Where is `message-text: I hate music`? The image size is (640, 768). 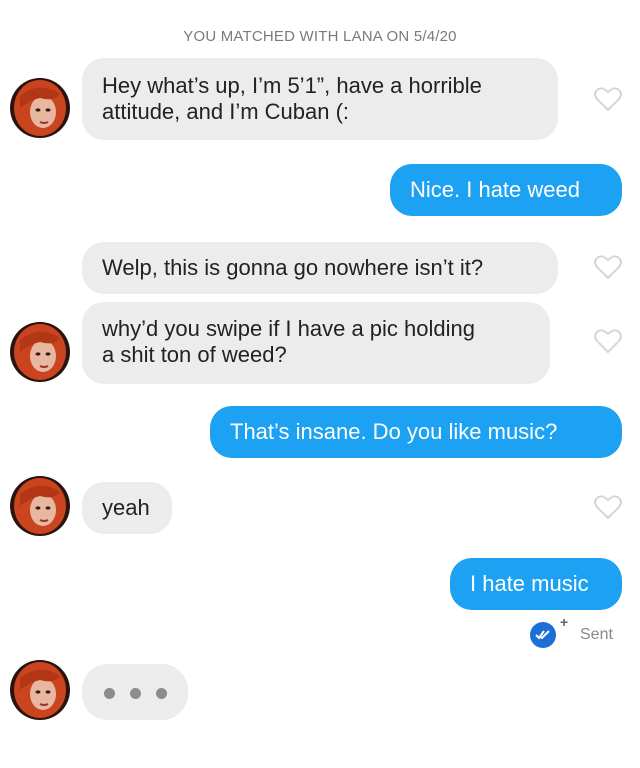 message-text: I hate music is located at coordinates (529, 583).